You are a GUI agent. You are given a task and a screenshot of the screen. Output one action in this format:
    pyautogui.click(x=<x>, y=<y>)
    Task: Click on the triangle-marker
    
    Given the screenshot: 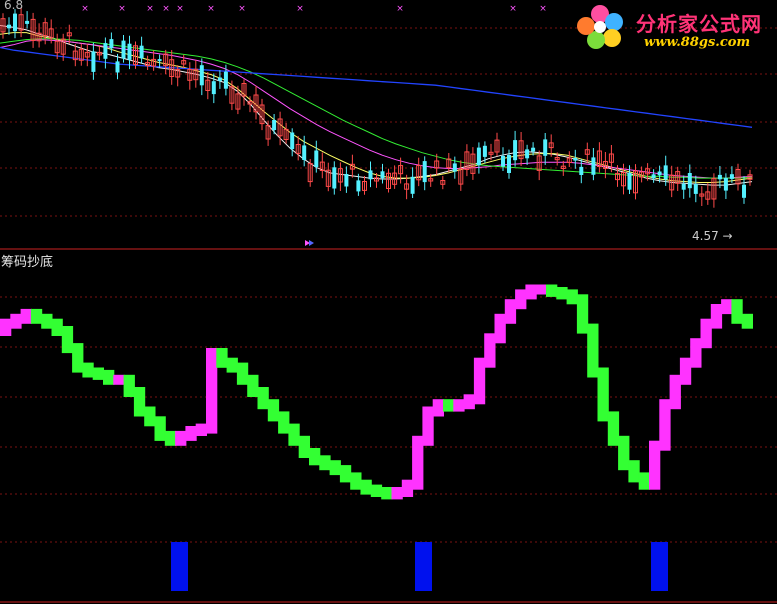 What is the action you would take?
    pyautogui.click(x=311, y=243)
    